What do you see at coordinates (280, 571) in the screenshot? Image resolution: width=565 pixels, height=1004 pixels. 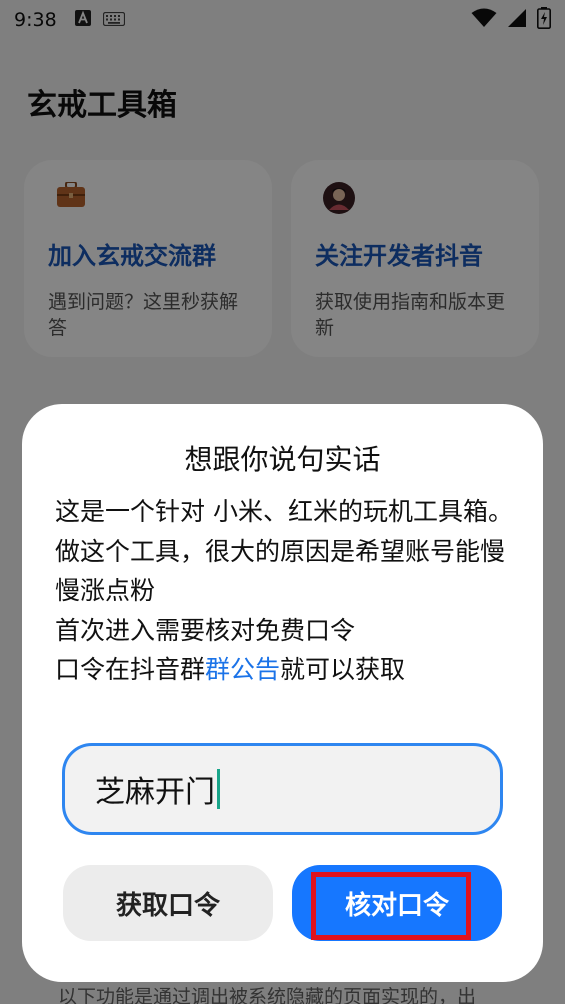 I see `message-line: 做这个工具，很大的原因是希望账号能慢慢涨点粉` at bounding box center [280, 571].